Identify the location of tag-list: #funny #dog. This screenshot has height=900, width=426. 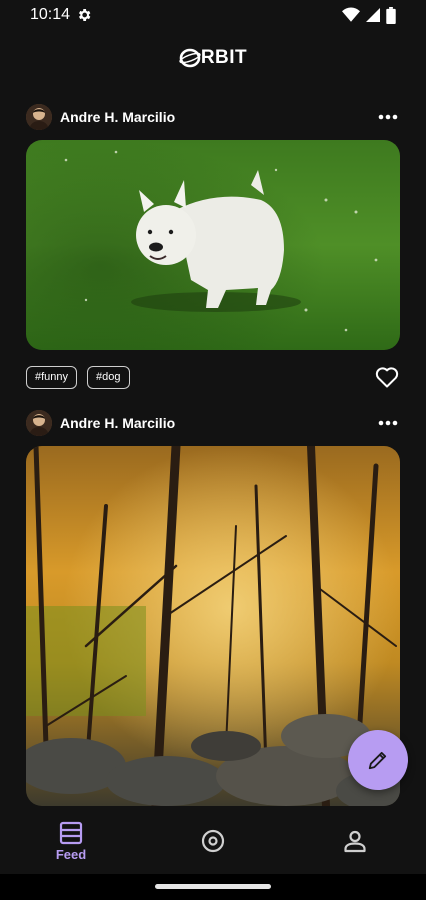
(78, 377).